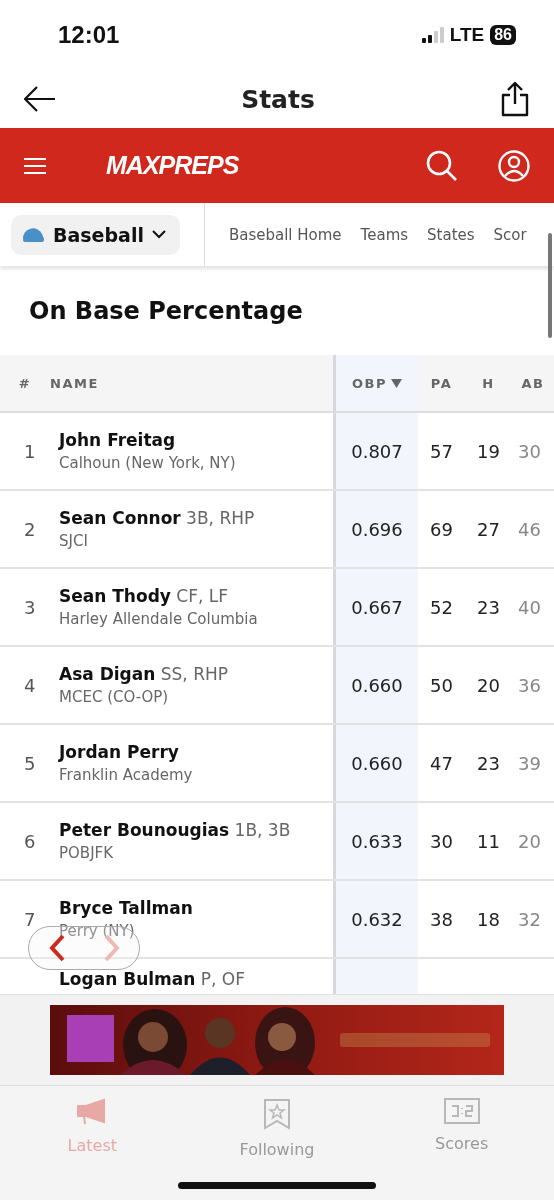 This screenshot has height=1200, width=554. I want to click on account-icon, so click(514, 165).